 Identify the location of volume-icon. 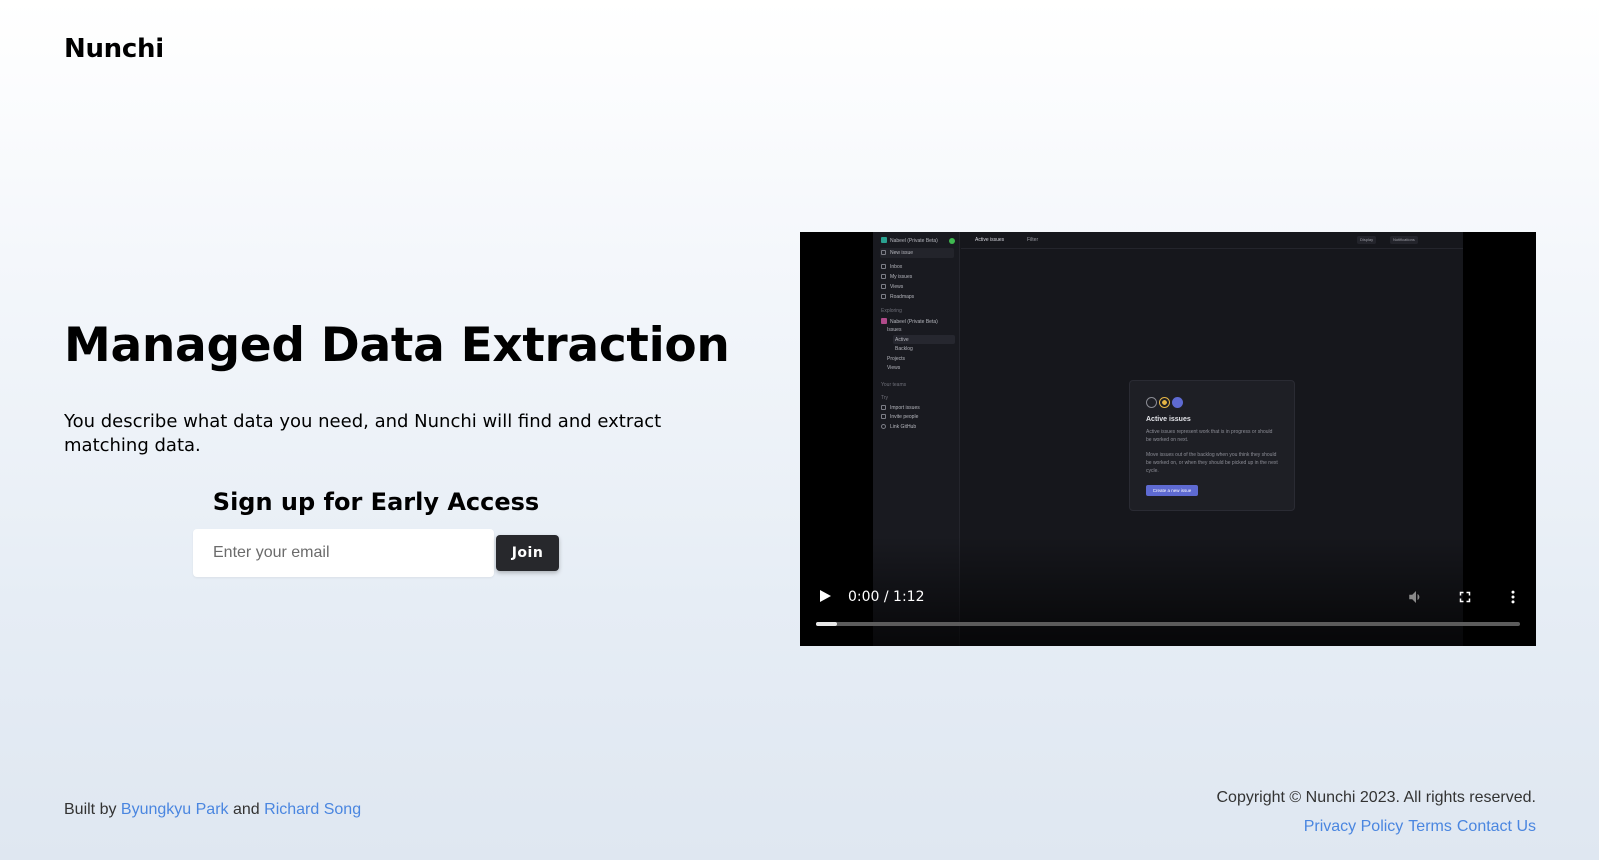
(1416, 597).